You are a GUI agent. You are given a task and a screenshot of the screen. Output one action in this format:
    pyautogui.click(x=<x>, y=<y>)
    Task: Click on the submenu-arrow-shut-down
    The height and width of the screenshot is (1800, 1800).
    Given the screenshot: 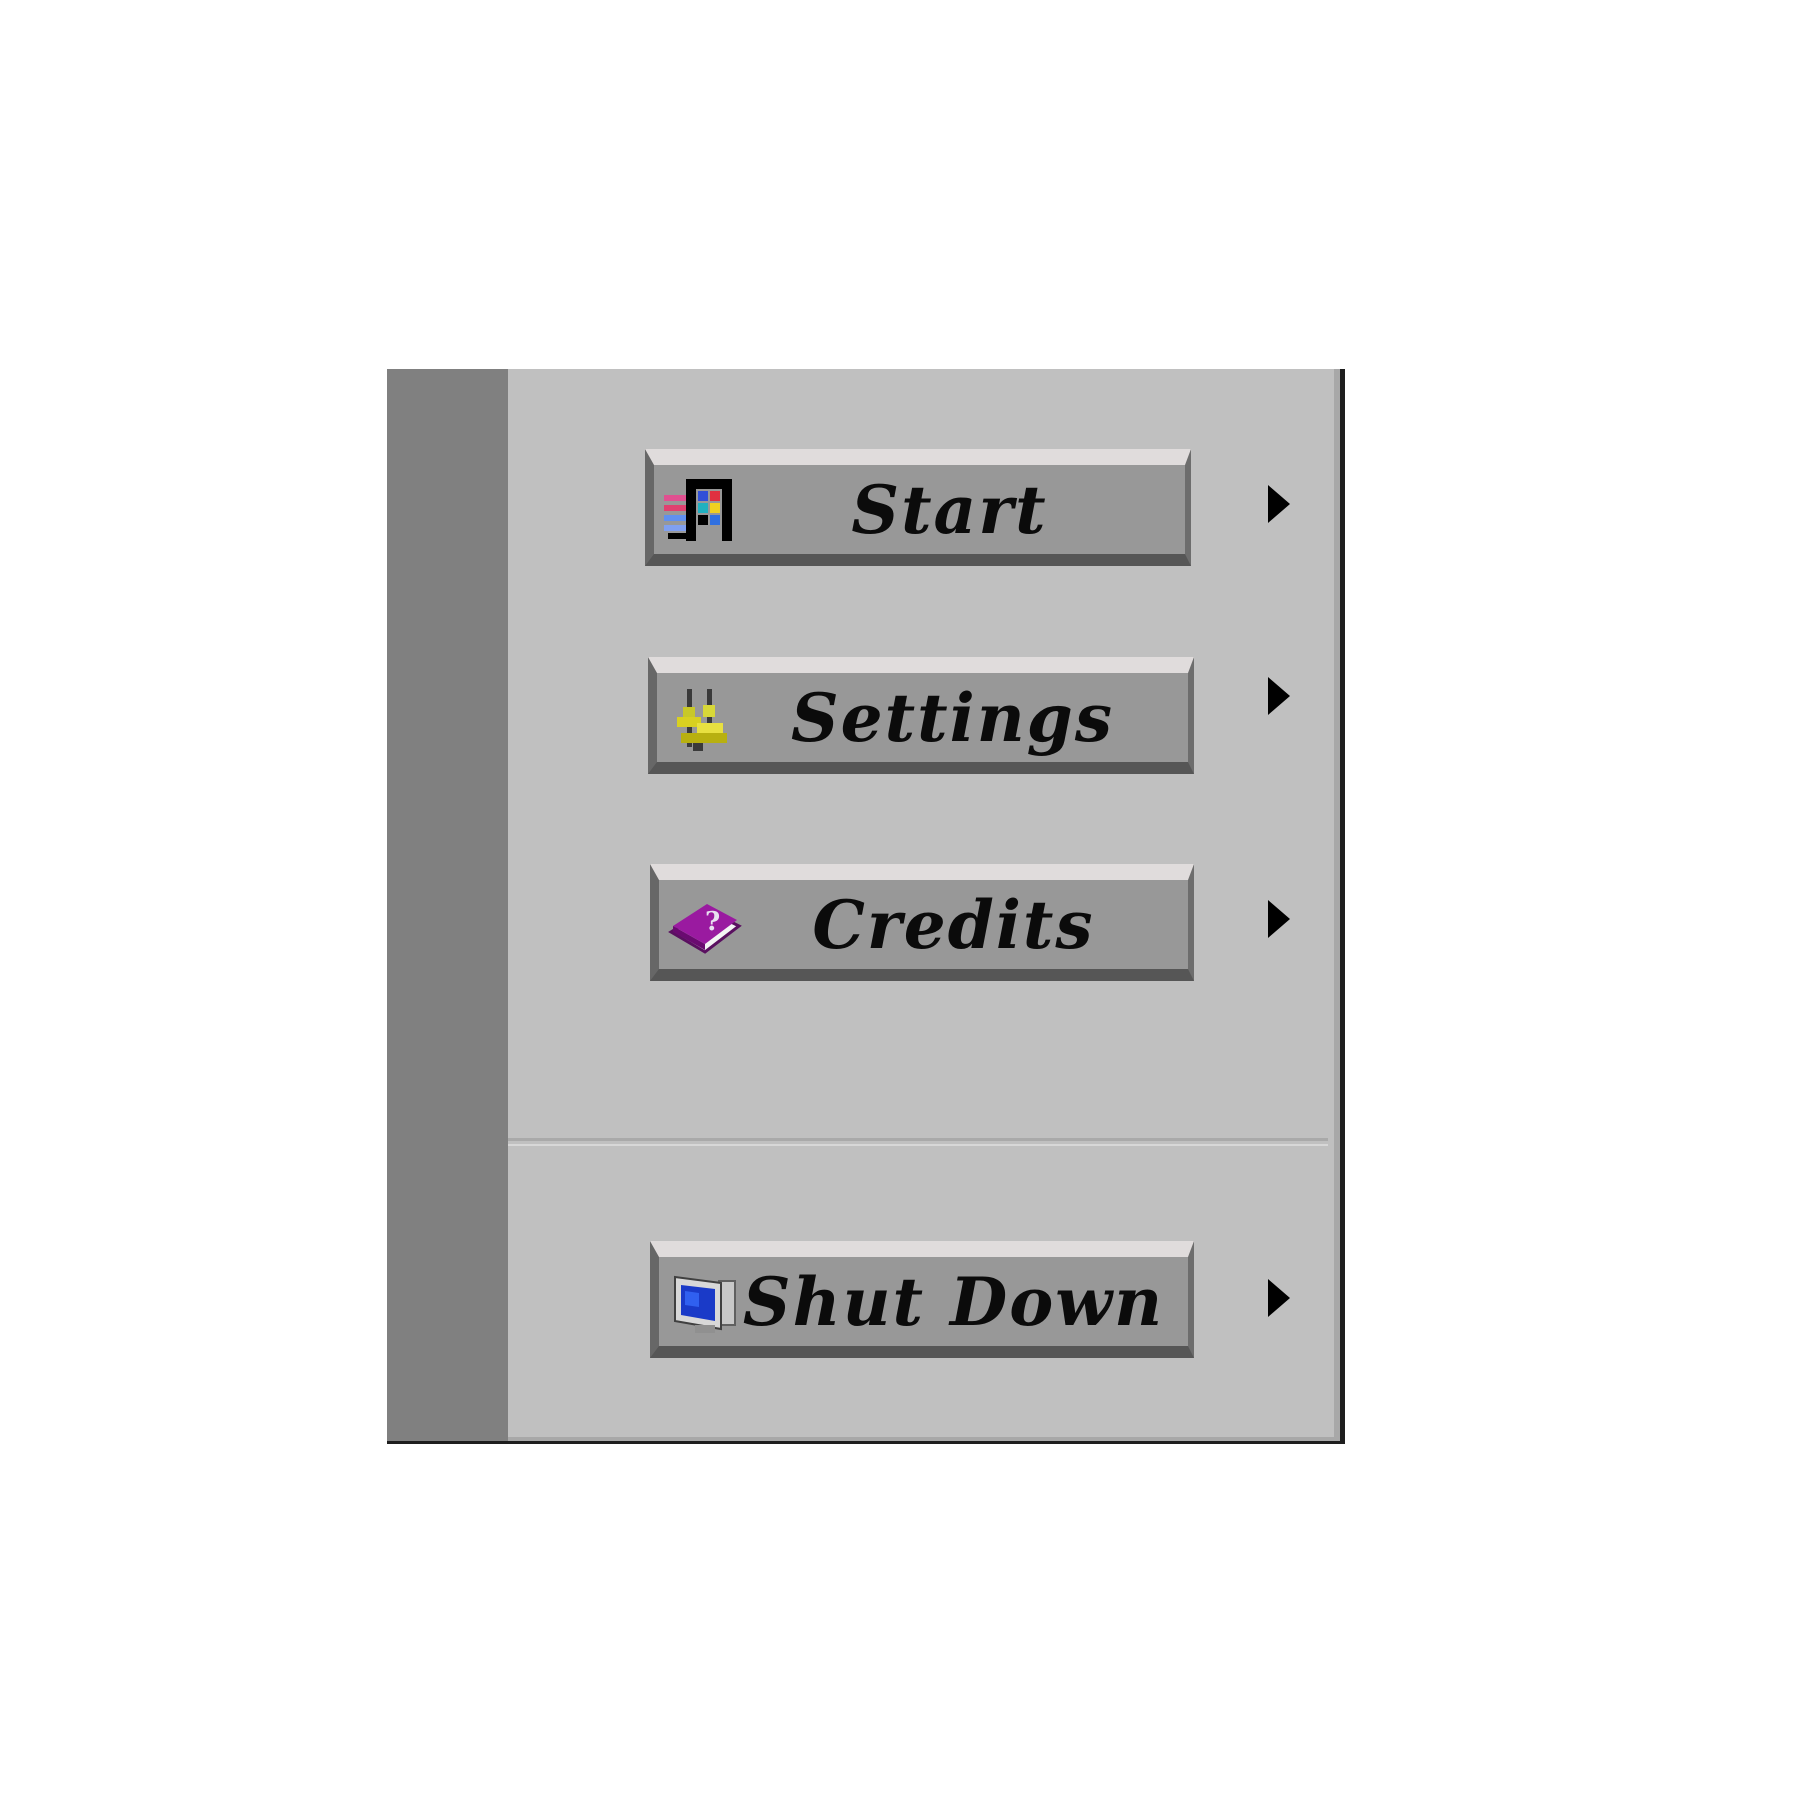 What is the action you would take?
    pyautogui.click(x=1279, y=1298)
    